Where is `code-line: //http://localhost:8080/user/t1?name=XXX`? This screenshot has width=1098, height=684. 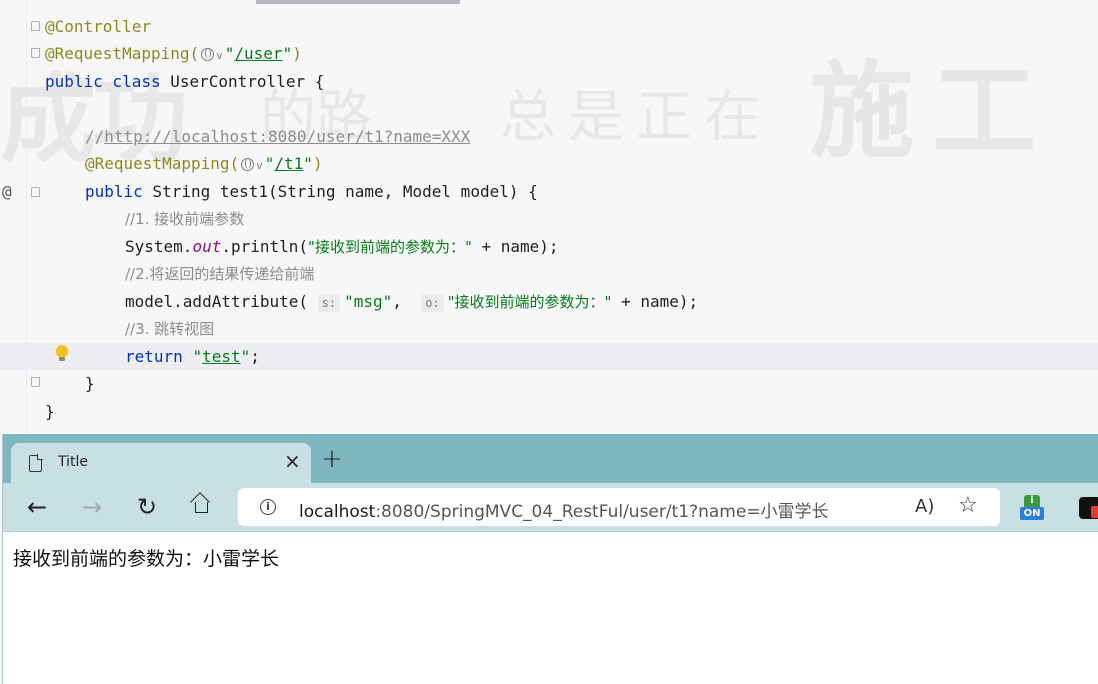 code-line: //http://localhost:8080/user/t1?name=XXX is located at coordinates (278, 136).